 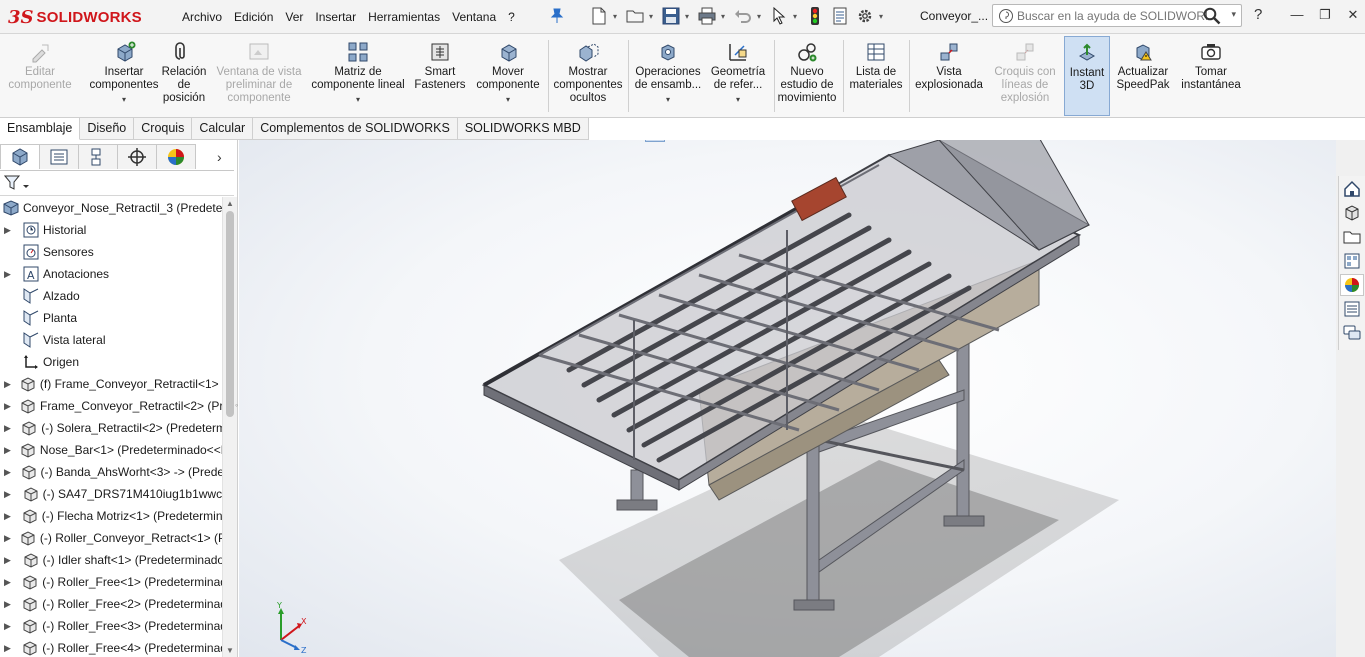 What do you see at coordinates (523, 129) in the screenshot?
I see `tab-solidworks-mbd: SOLIDWORKS MBD` at bounding box center [523, 129].